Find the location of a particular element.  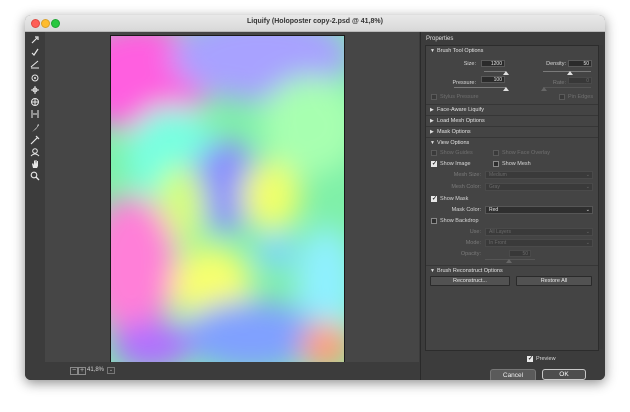

density-slider-thumb is located at coordinates (570, 73).